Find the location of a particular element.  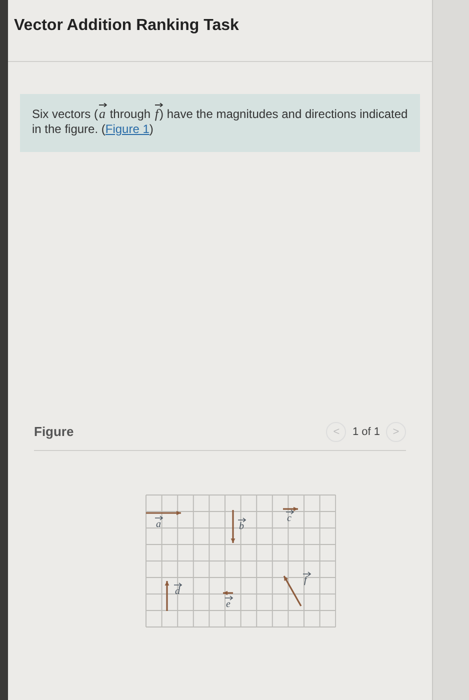

next-button: > is located at coordinates (396, 432).